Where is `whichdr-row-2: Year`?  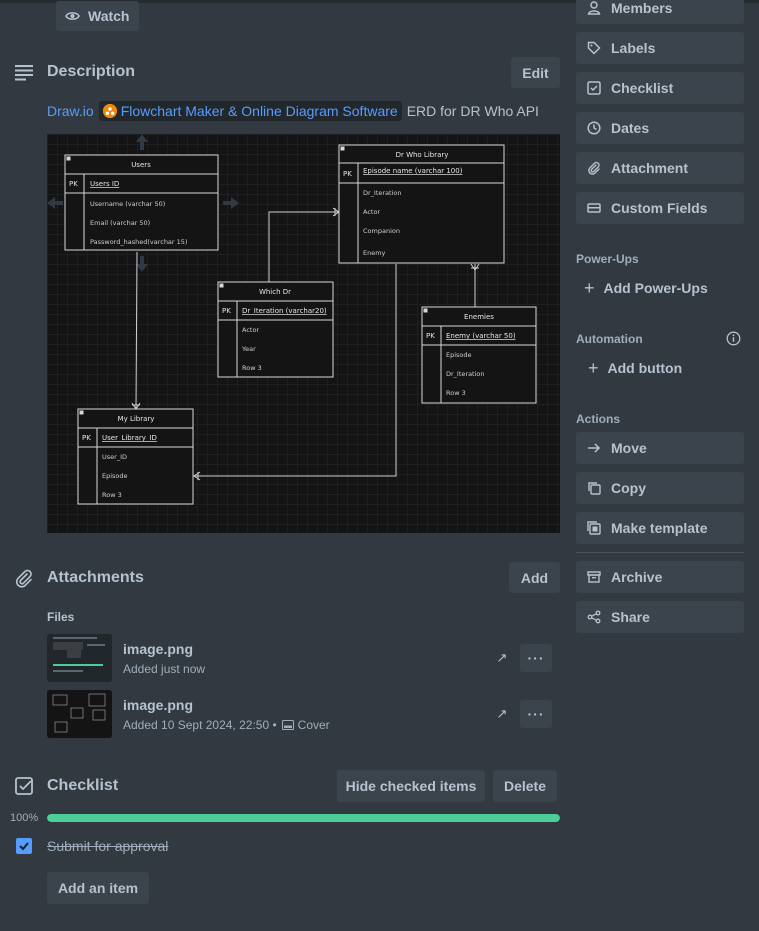
whichdr-row-2: Year is located at coordinates (248, 349).